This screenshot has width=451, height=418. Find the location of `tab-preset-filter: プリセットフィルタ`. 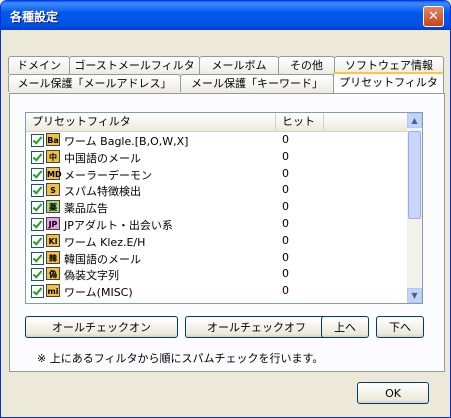

tab-preset-filter: プリセットフィルタ is located at coordinates (388, 82).